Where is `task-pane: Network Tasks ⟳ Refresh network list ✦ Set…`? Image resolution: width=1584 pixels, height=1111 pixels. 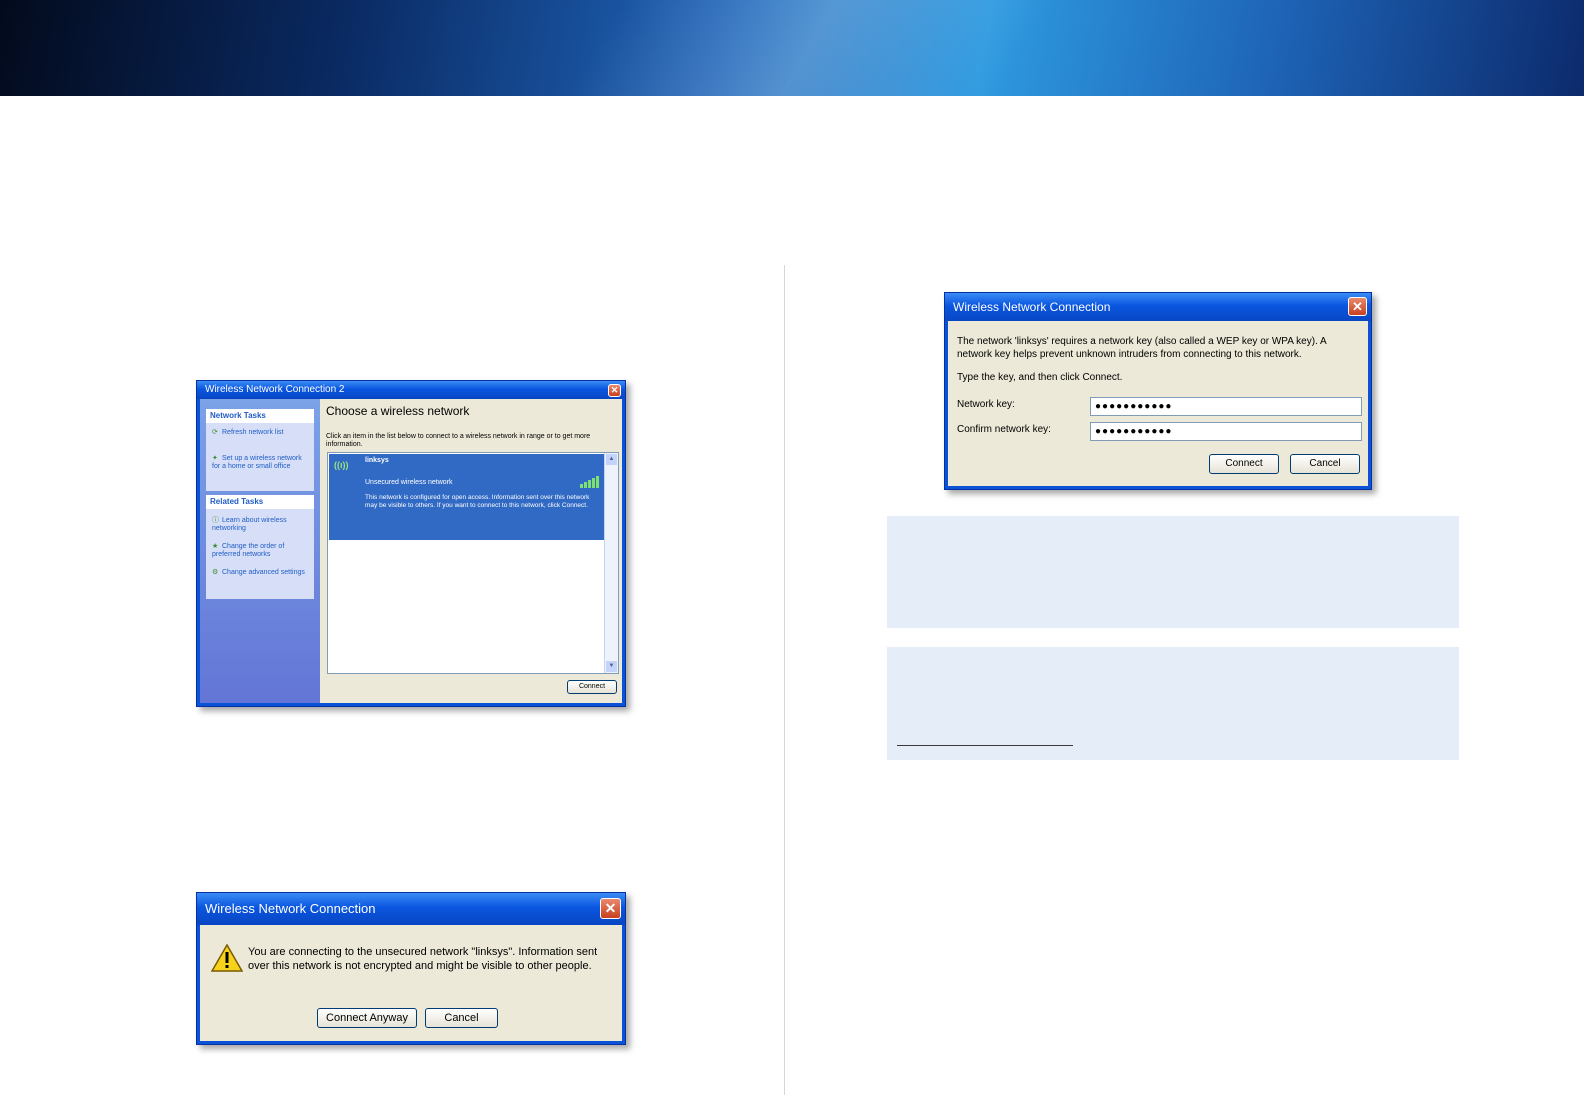 task-pane: Network Tasks ⟳ Refresh network list ✦ Set… is located at coordinates (260, 551).